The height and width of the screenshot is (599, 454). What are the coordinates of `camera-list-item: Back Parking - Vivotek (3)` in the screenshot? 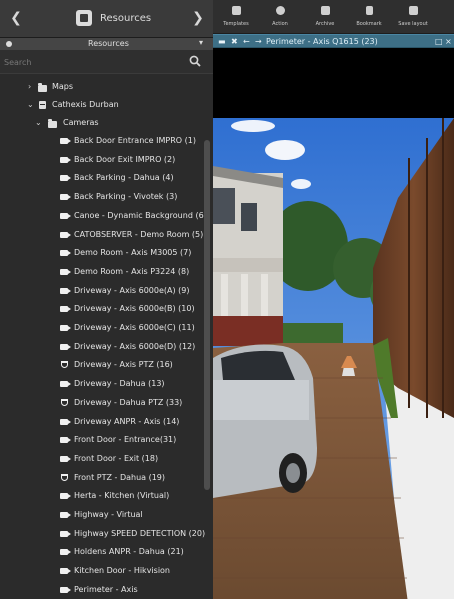 It's located at (102, 197).